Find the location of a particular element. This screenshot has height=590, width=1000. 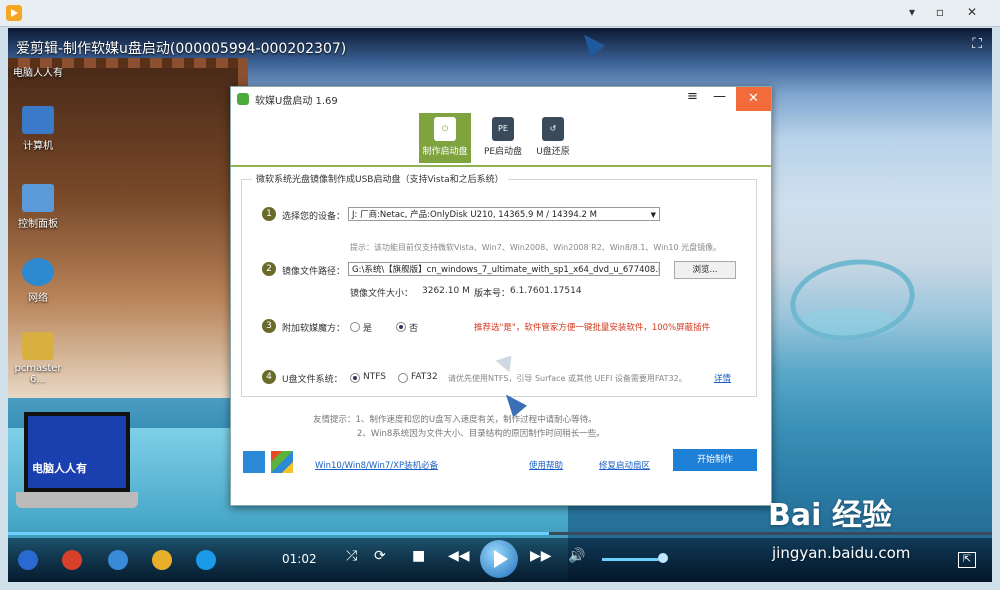

minimize-button: ▾ is located at coordinates (912, 12).